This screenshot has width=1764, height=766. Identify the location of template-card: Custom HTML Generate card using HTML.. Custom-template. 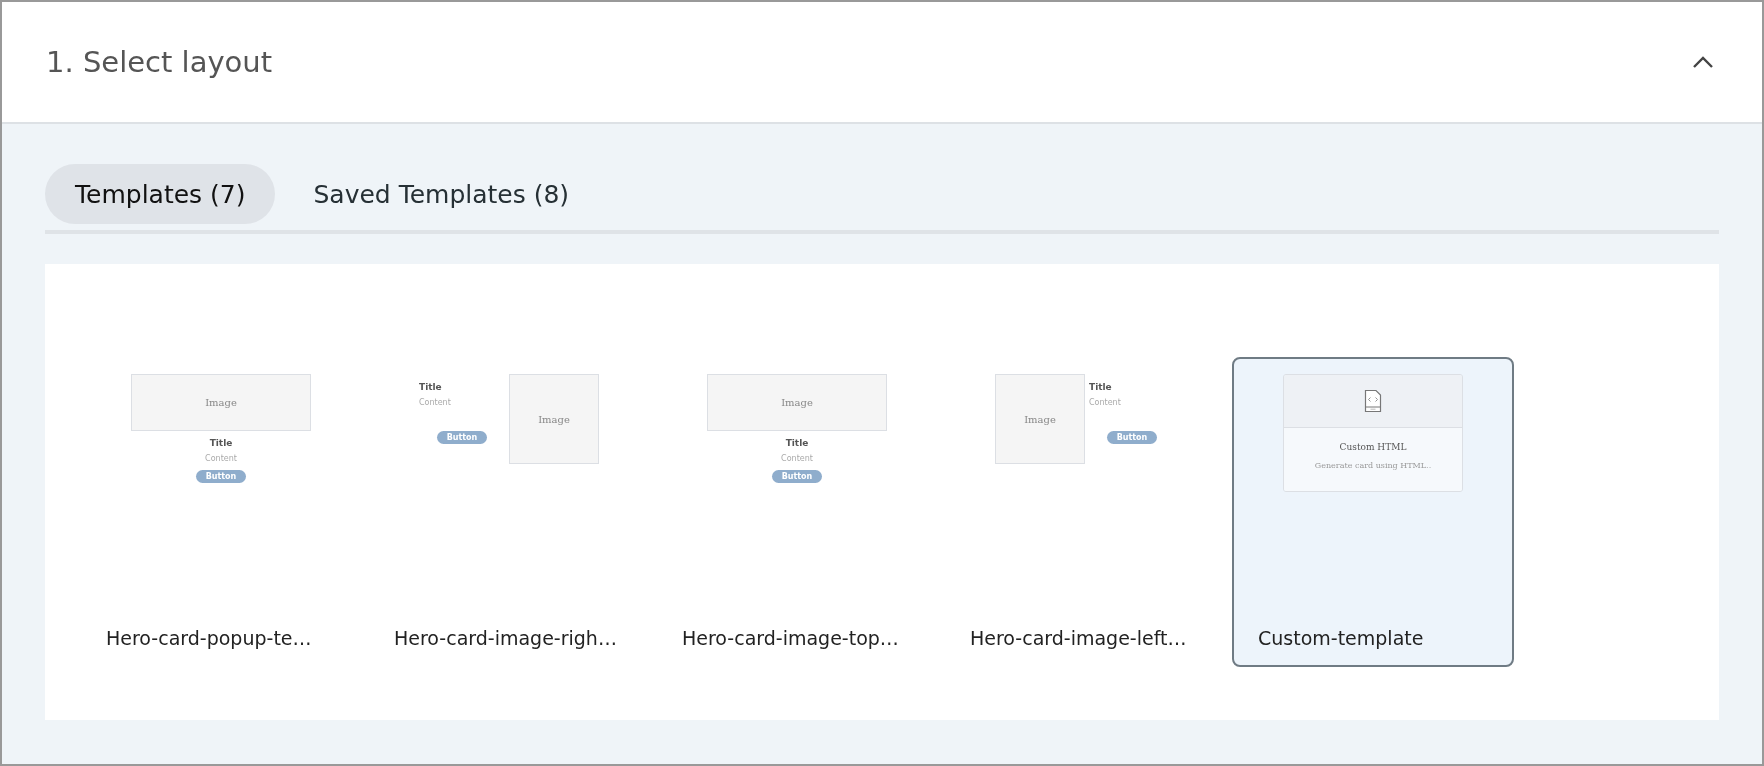
(1373, 512).